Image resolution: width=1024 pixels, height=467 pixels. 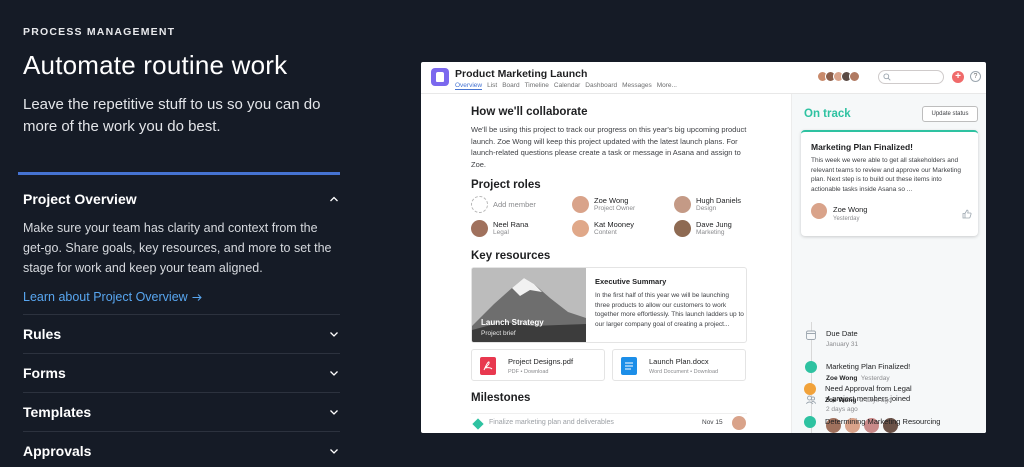 What do you see at coordinates (846, 219) in the screenshot?
I see `status-time: Yesterday` at bounding box center [846, 219].